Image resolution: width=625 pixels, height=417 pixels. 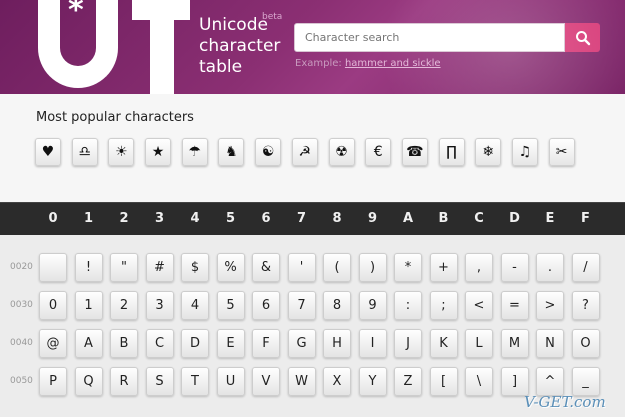 I want to click on char-cell: M, so click(x=514, y=343).